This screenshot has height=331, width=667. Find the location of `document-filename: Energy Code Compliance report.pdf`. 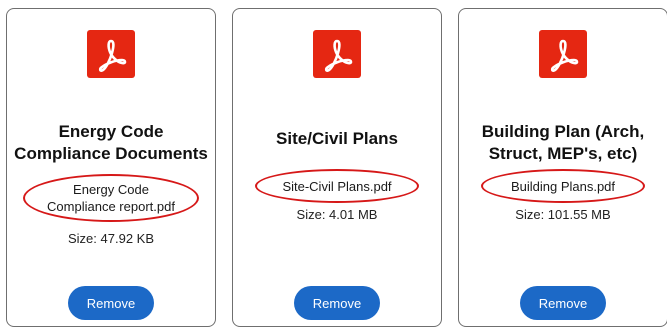

document-filename: Energy Code Compliance report.pdf is located at coordinates (111, 198).